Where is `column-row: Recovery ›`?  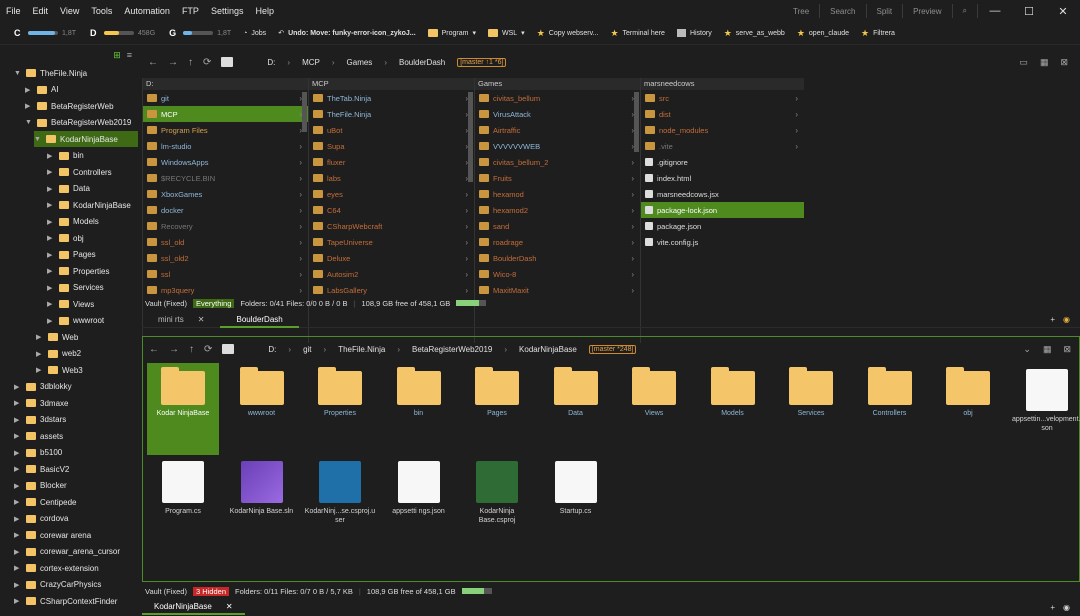
column-row: Recovery › is located at coordinates (225, 226).